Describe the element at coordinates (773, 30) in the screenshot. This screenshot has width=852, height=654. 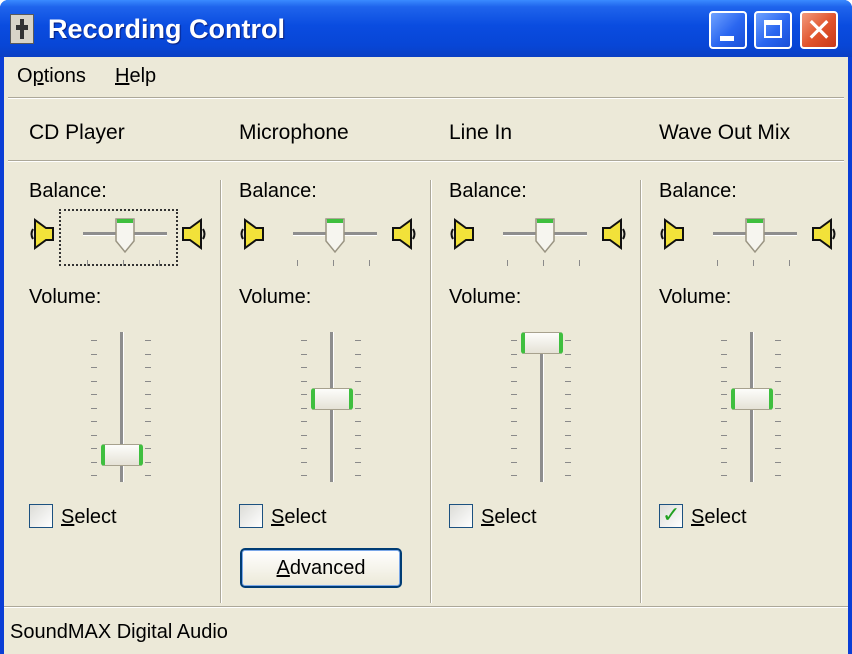
I see `maximize-button` at that location.